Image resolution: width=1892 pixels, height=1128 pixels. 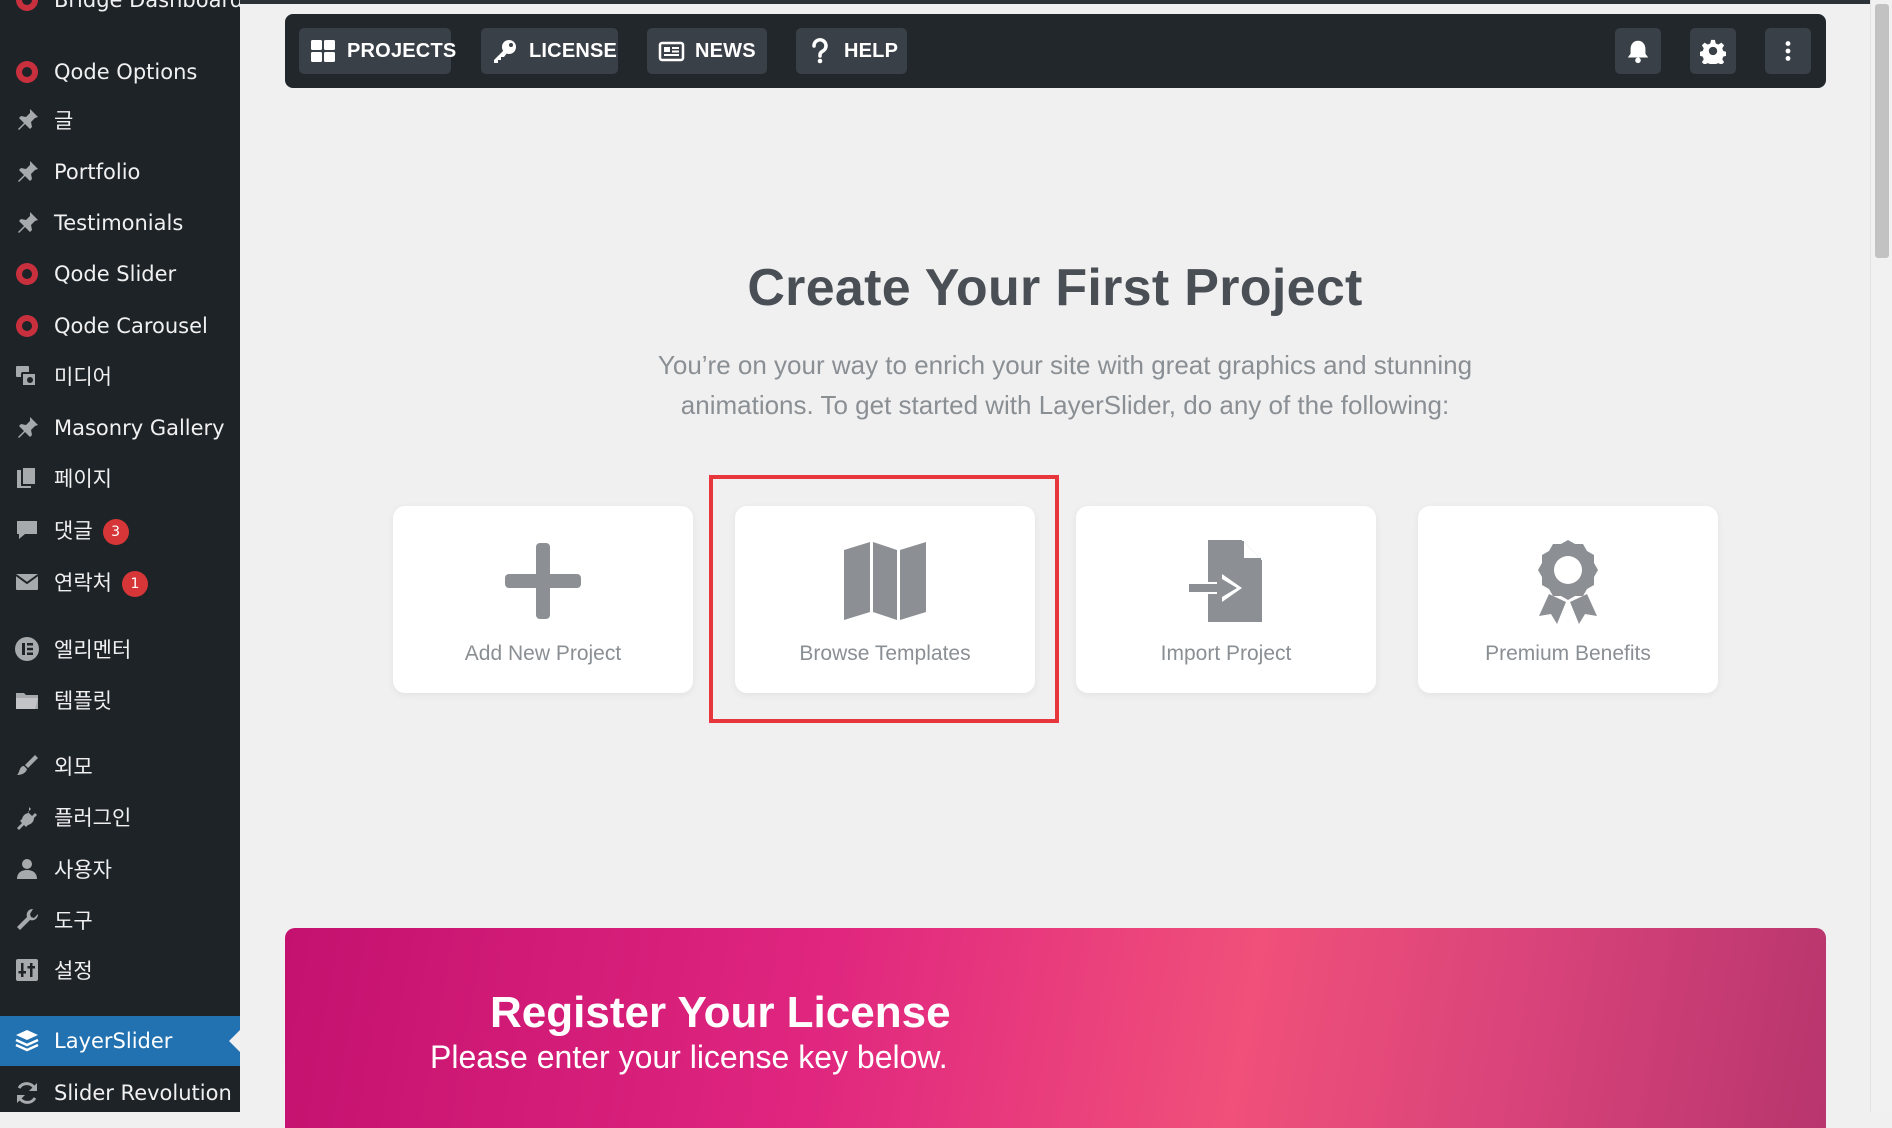 What do you see at coordinates (73, 531) in the screenshot?
I see `sidebar-item-label: 댓글` at bounding box center [73, 531].